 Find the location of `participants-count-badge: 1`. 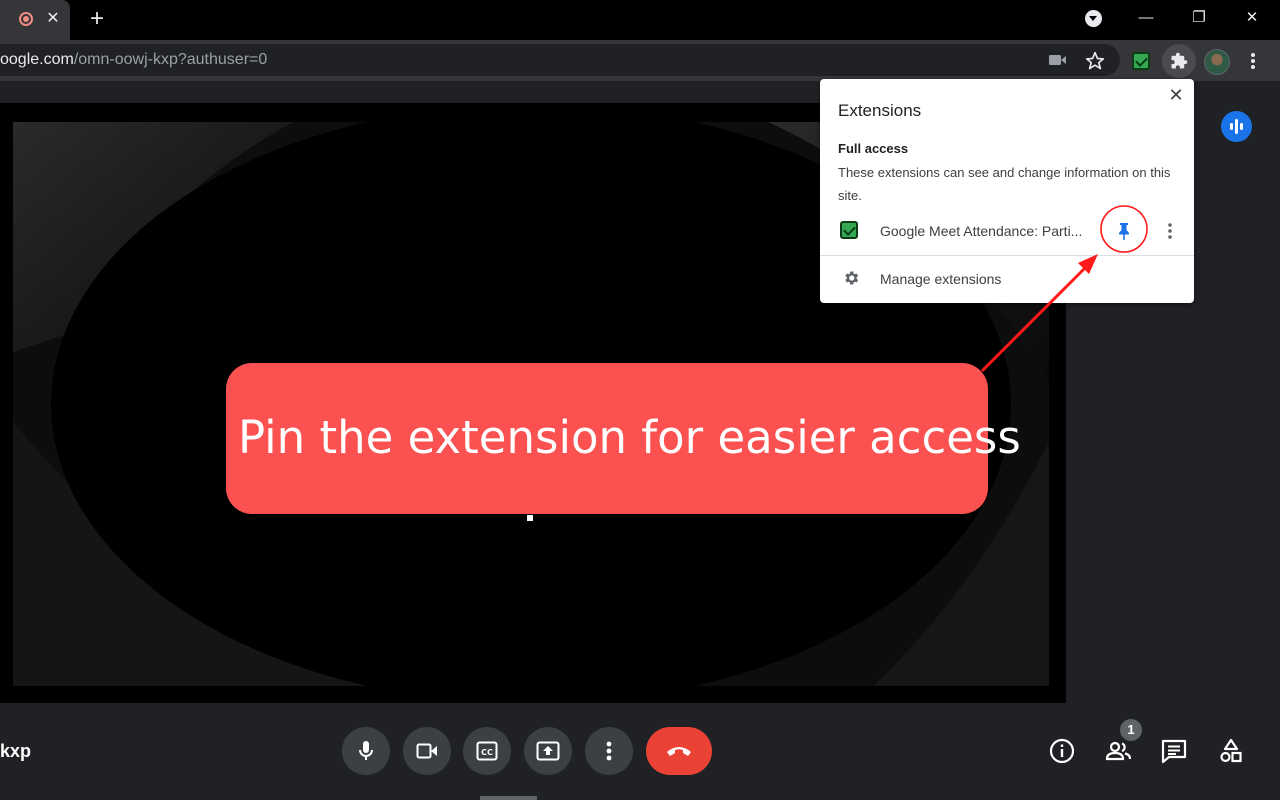

participants-count-badge: 1 is located at coordinates (1131, 730).